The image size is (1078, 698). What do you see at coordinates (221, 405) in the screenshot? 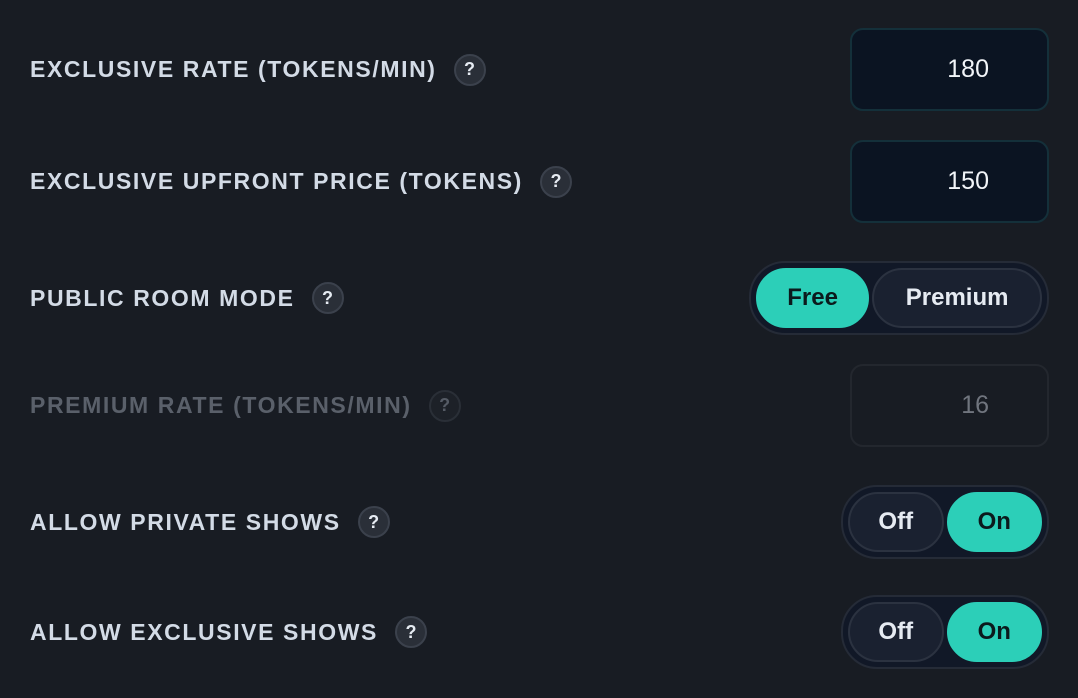
I see `premium-rate-label: PREMIUM RATE (TOKENS/MIN)` at bounding box center [221, 405].